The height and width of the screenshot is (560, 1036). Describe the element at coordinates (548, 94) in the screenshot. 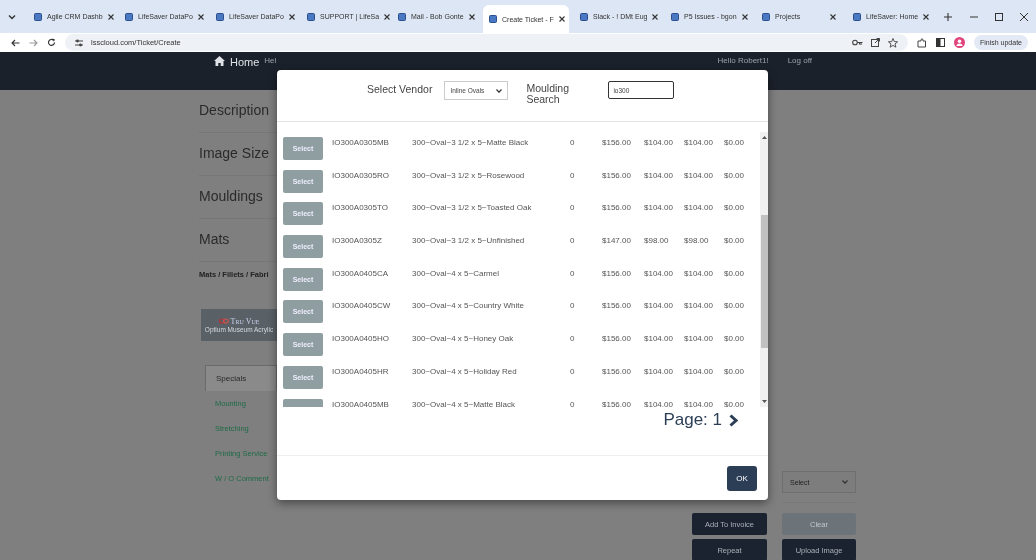

I see `search-label: Moulding Search` at that location.